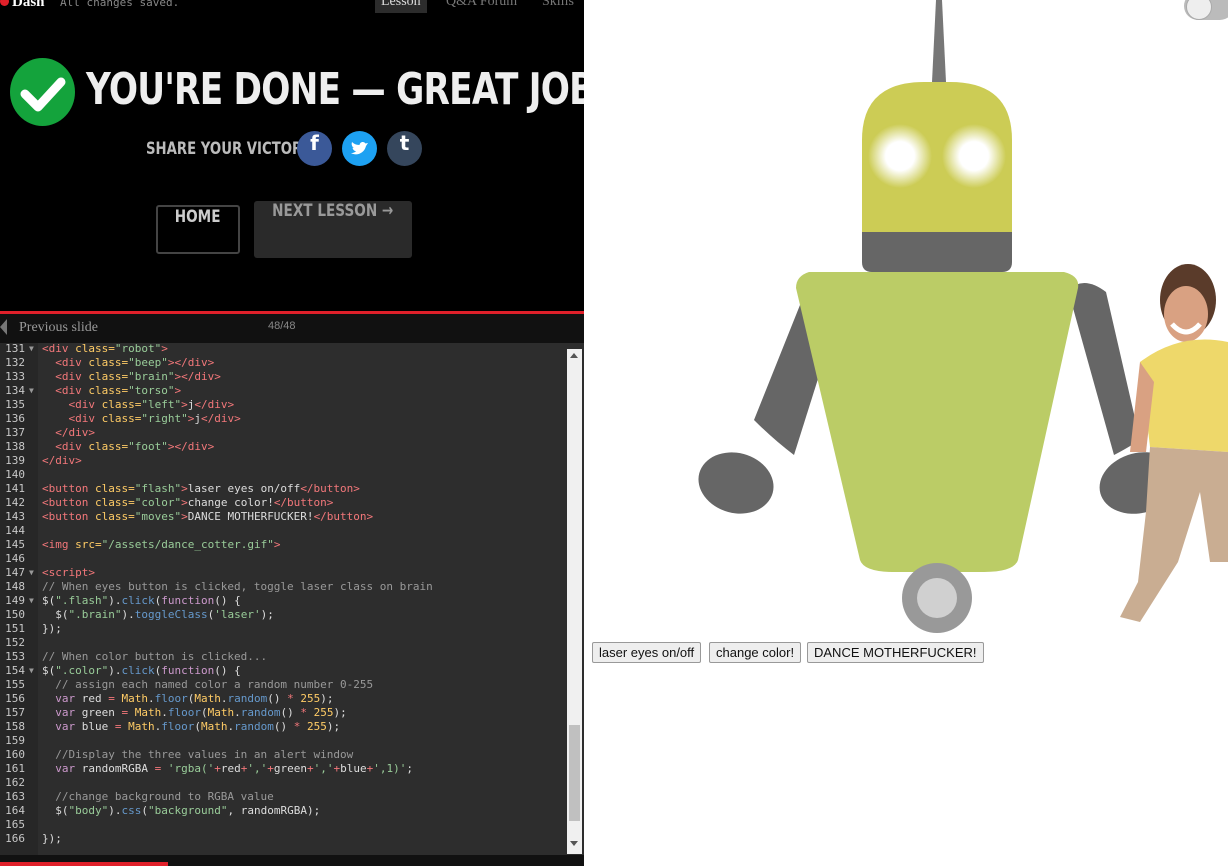 The width and height of the screenshot is (1228, 866). Describe the element at coordinates (158, 614) in the screenshot. I see `code-line: $(".brain").toggleClass('laser');` at that location.